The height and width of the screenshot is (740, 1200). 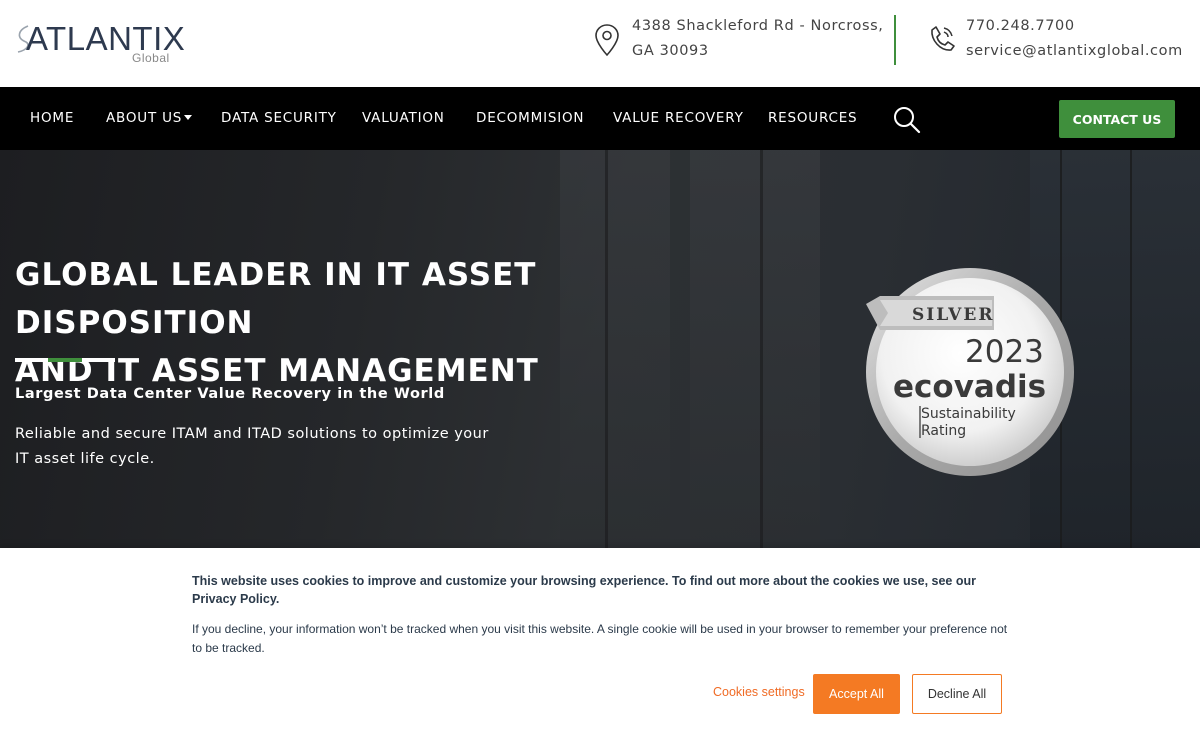 What do you see at coordinates (670, 51) in the screenshot?
I see `address-line-2: GA 30093` at bounding box center [670, 51].